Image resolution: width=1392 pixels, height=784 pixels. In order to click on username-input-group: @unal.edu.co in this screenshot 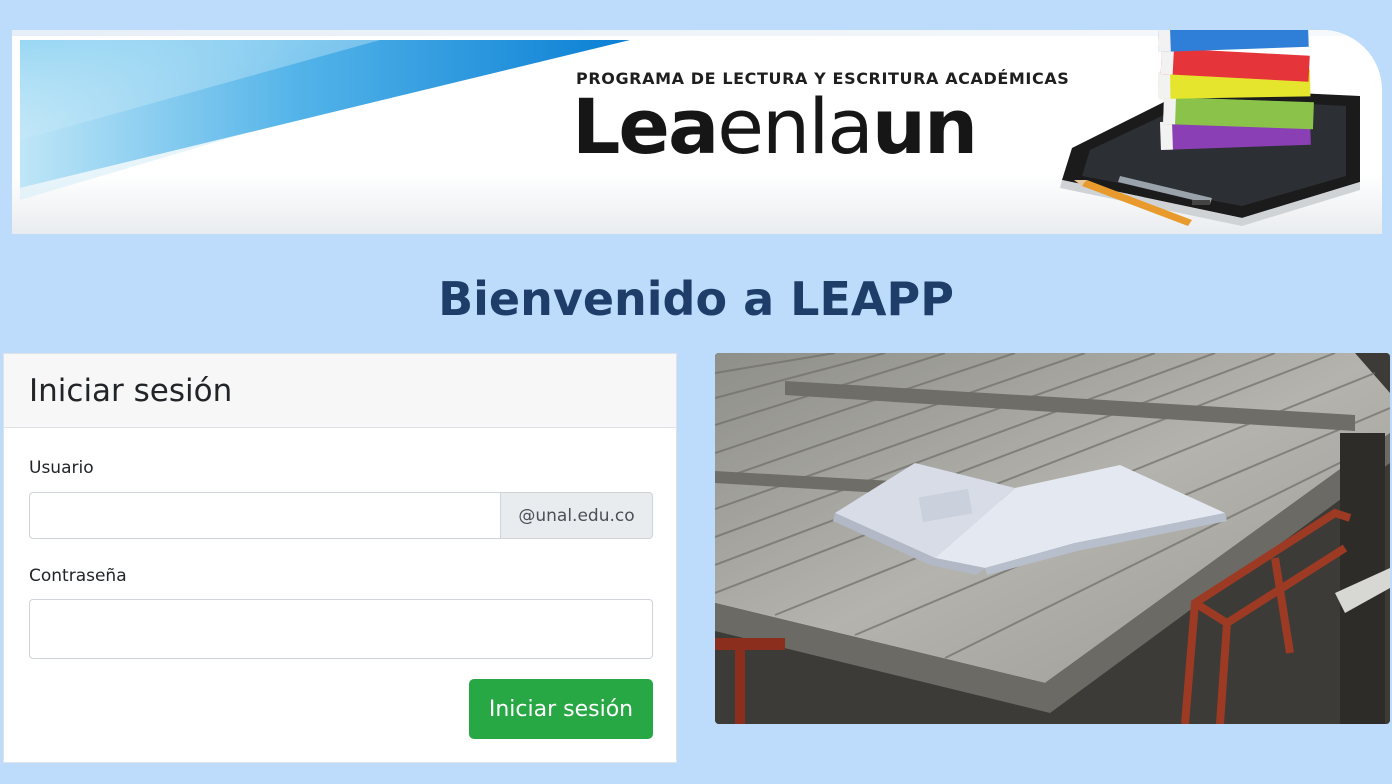, I will do `click(341, 515)`.